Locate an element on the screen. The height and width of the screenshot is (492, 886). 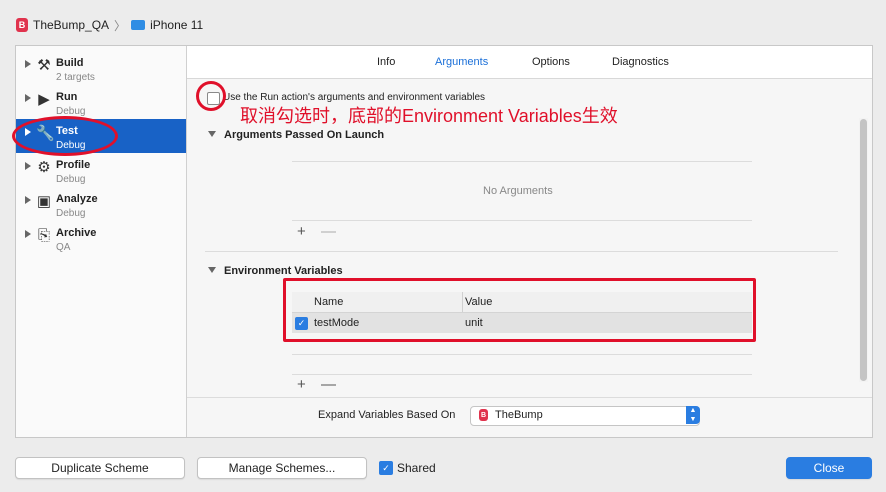
sidebar-item-label: Analyze is located at coordinates (77, 199).